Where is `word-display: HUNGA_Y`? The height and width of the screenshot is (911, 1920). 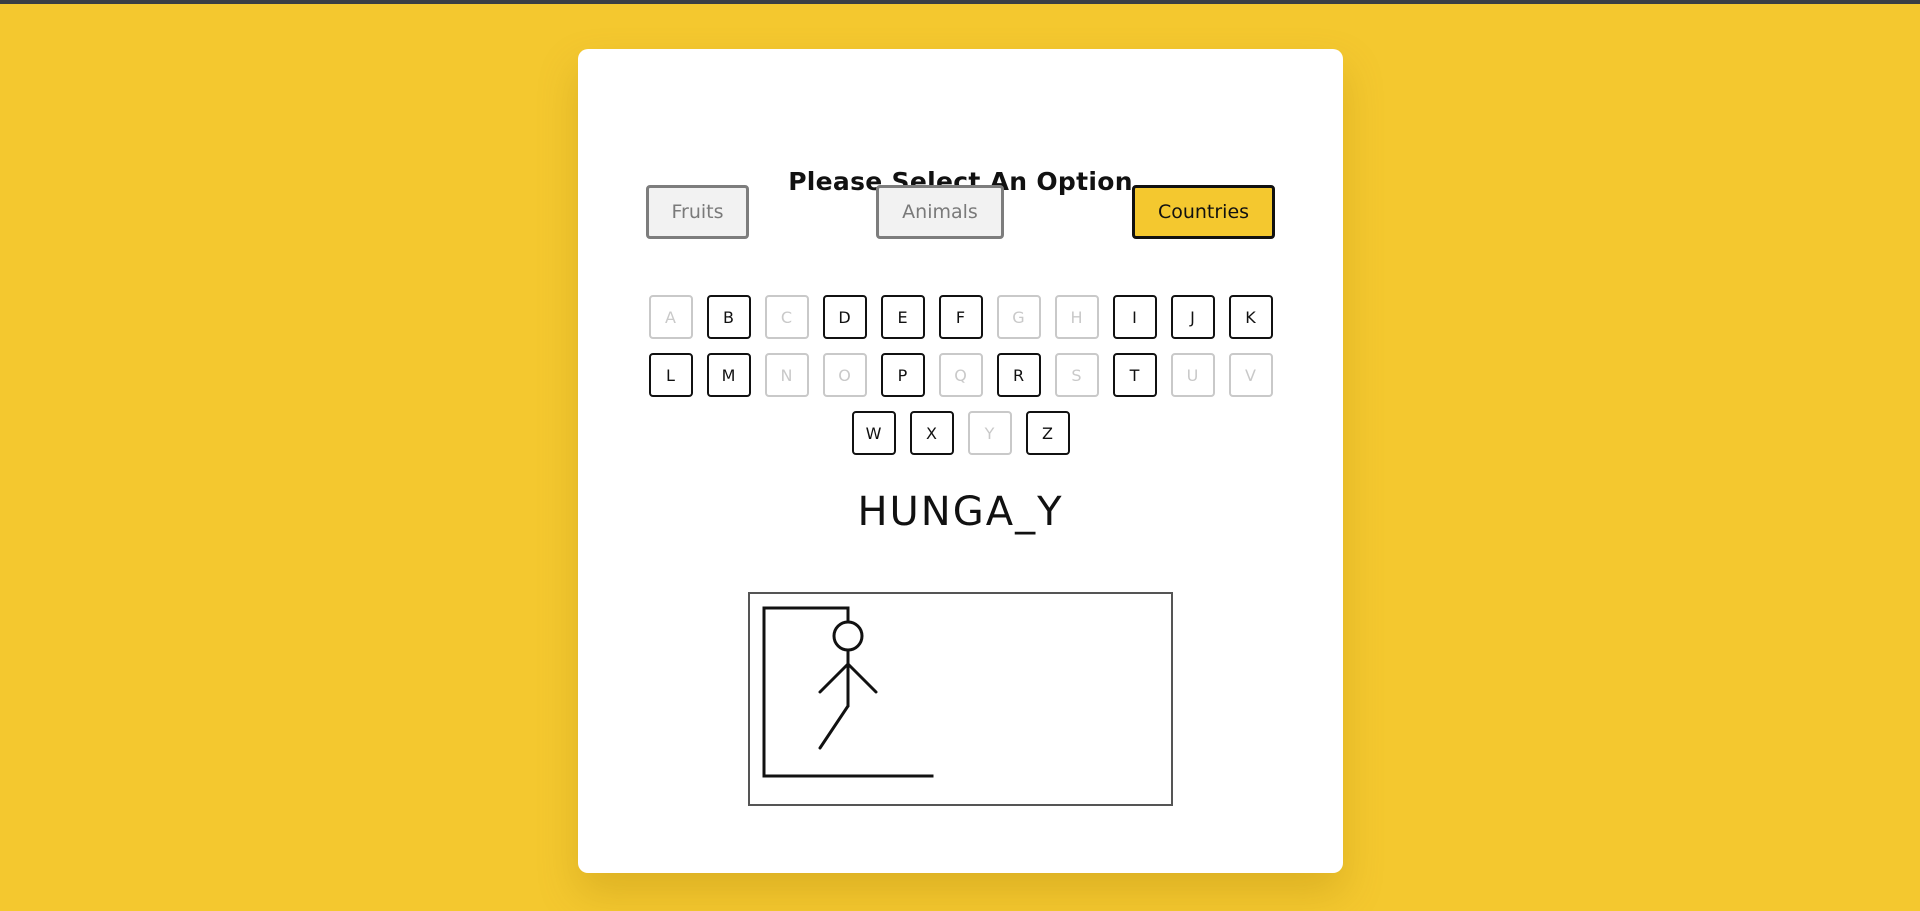
word-display: HUNGA_Y is located at coordinates (960, 512).